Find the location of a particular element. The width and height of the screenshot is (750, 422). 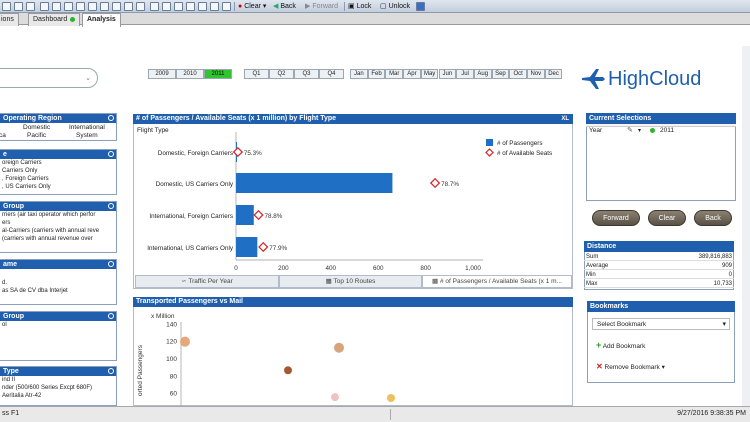

list-item: nder (500/600 Series Excpt 680F) is located at coordinates (58, 388).